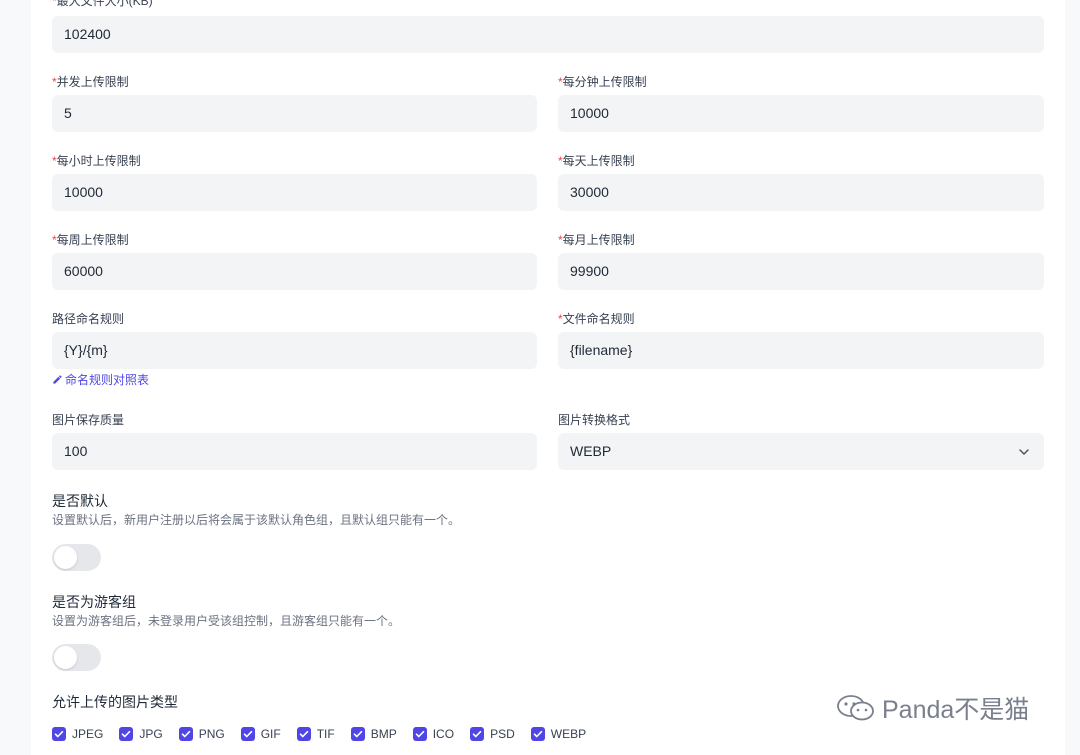  Describe the element at coordinates (90, 240) in the screenshot. I see `per-week-limit-label: *每周上传限制` at that location.